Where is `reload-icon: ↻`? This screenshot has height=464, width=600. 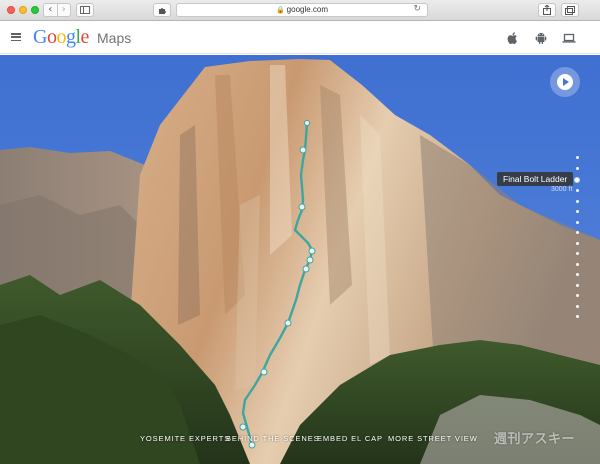
reload-icon: ↻ is located at coordinates (417, 9).